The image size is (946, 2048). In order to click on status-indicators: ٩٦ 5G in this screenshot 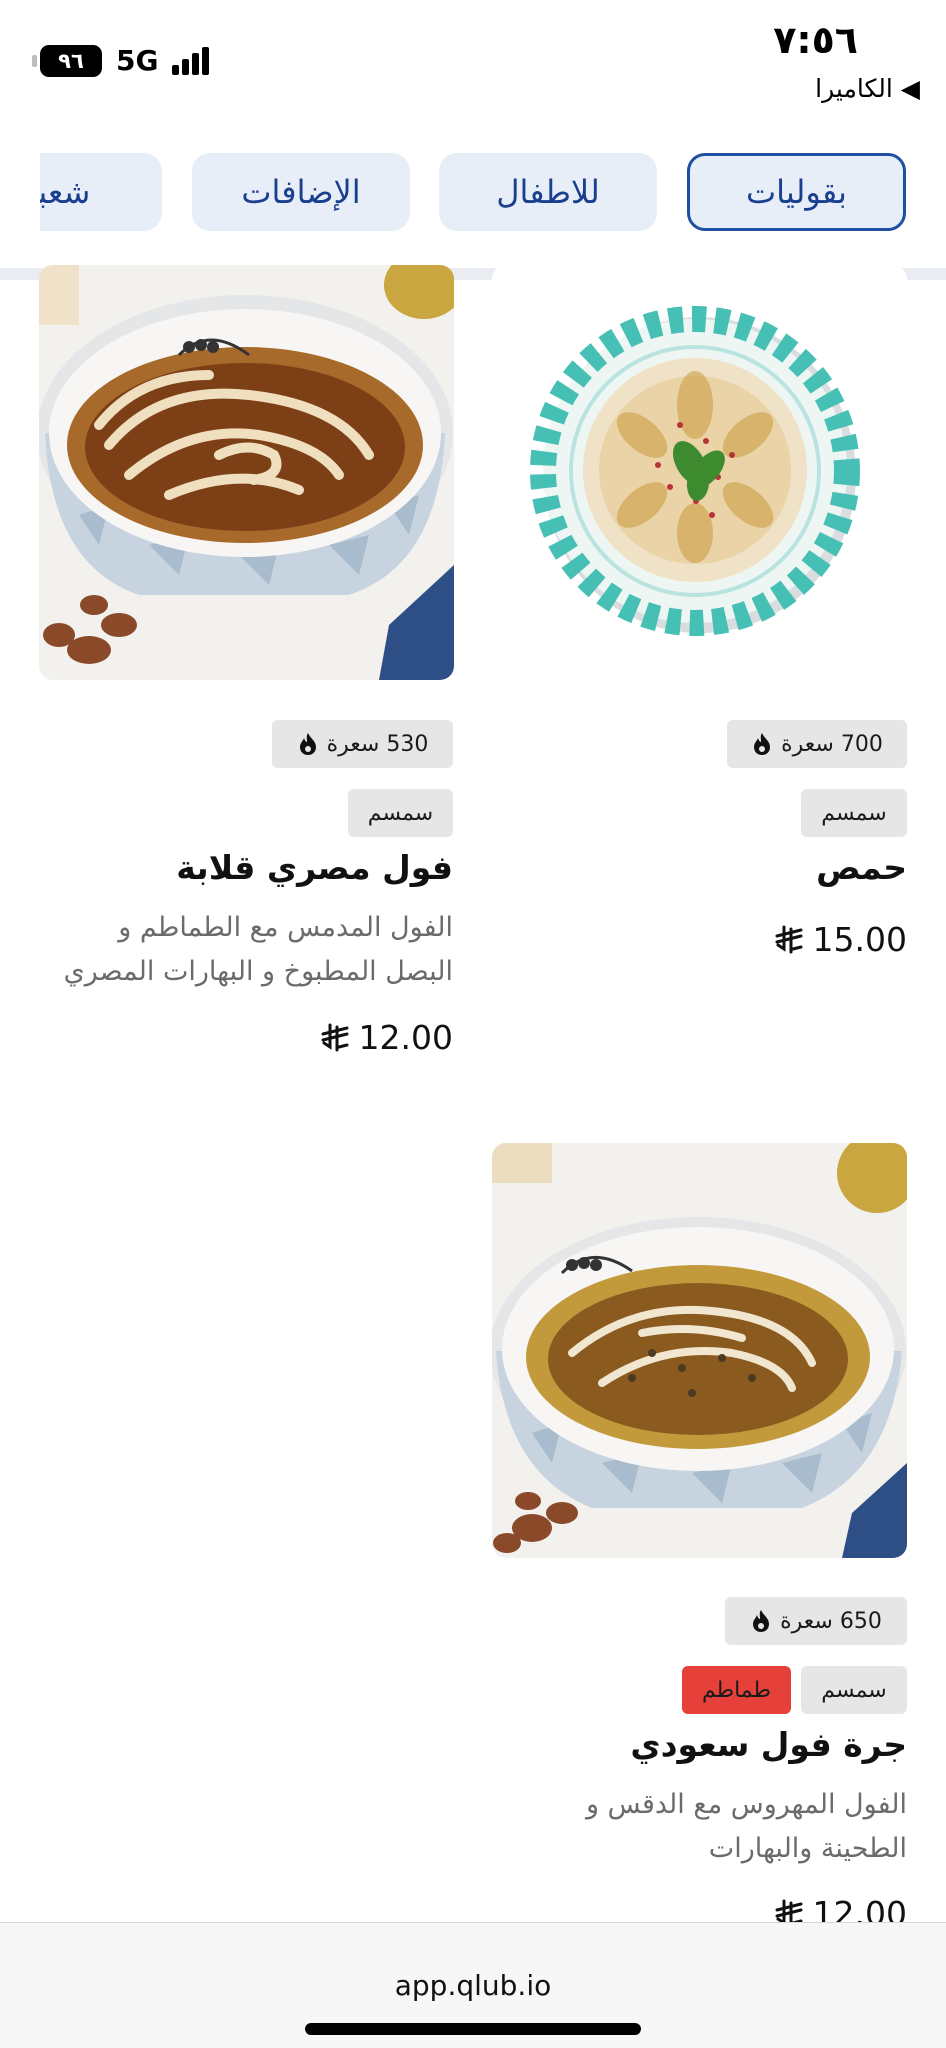, I will do `click(121, 60)`.